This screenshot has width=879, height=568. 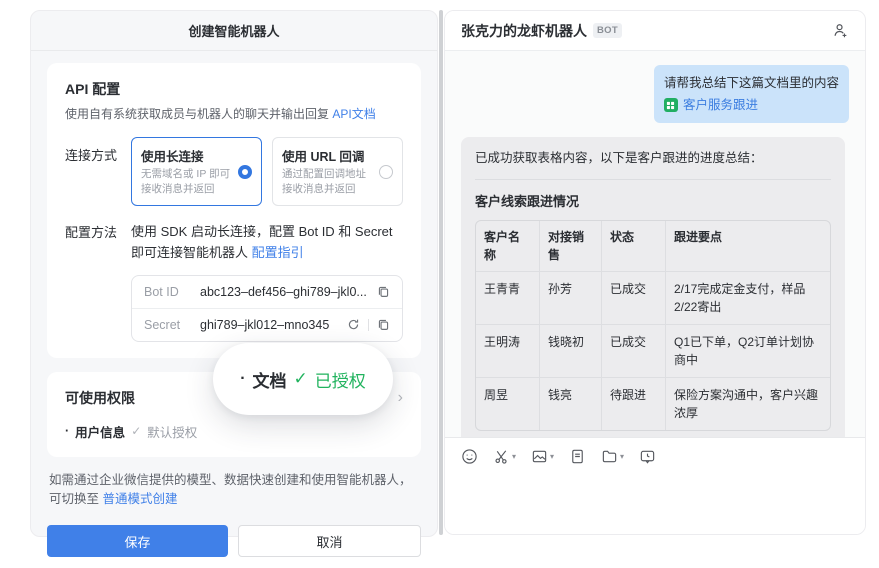 What do you see at coordinates (542, 456) in the screenshot?
I see `image-icon: ▾` at bounding box center [542, 456].